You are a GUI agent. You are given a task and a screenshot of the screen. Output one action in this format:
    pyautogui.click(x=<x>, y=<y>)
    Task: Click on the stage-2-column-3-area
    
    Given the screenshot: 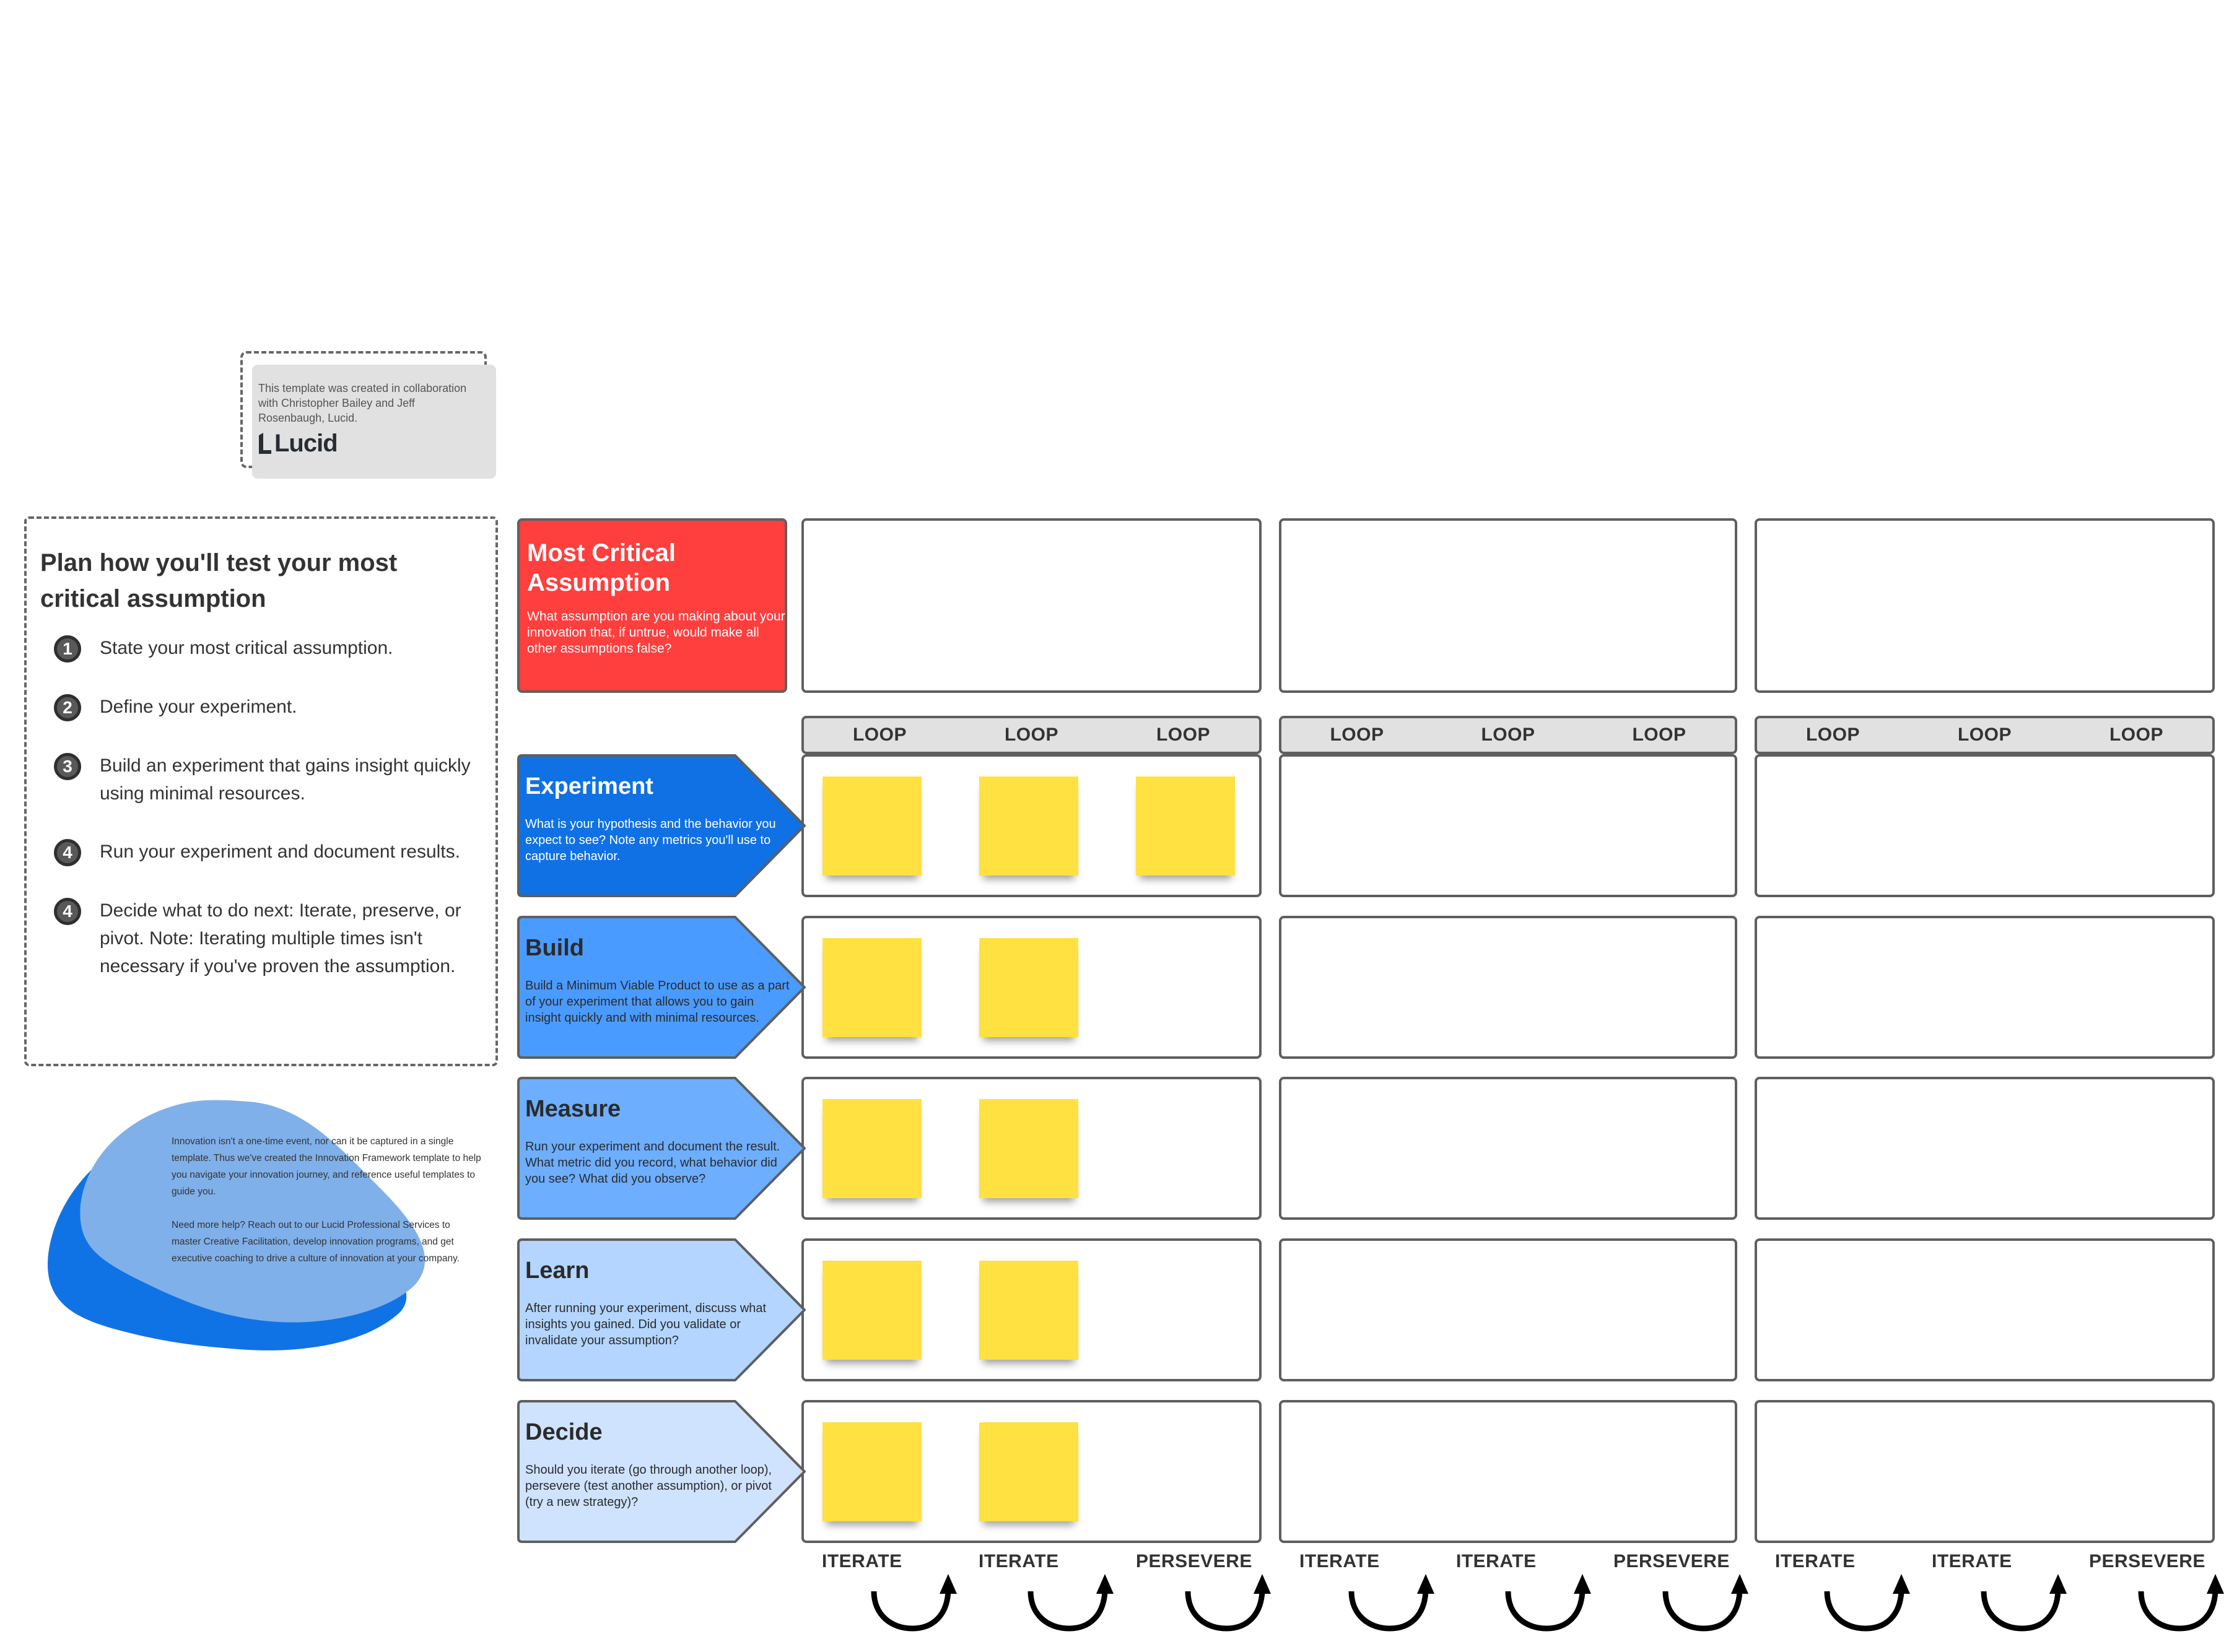 What is the action you would take?
    pyautogui.click(x=1985, y=1148)
    